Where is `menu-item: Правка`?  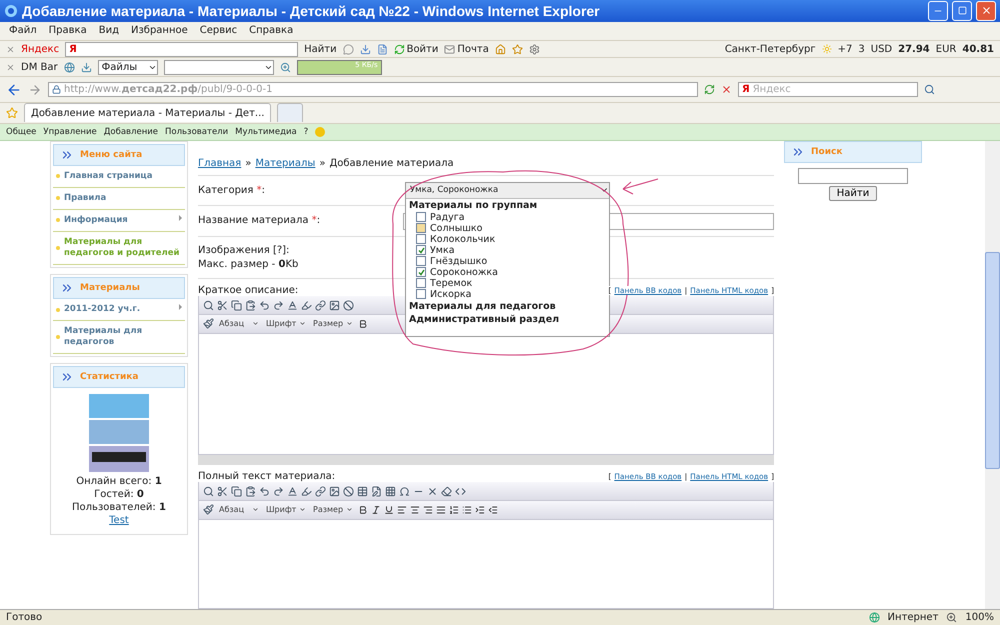 menu-item: Правка is located at coordinates (68, 30).